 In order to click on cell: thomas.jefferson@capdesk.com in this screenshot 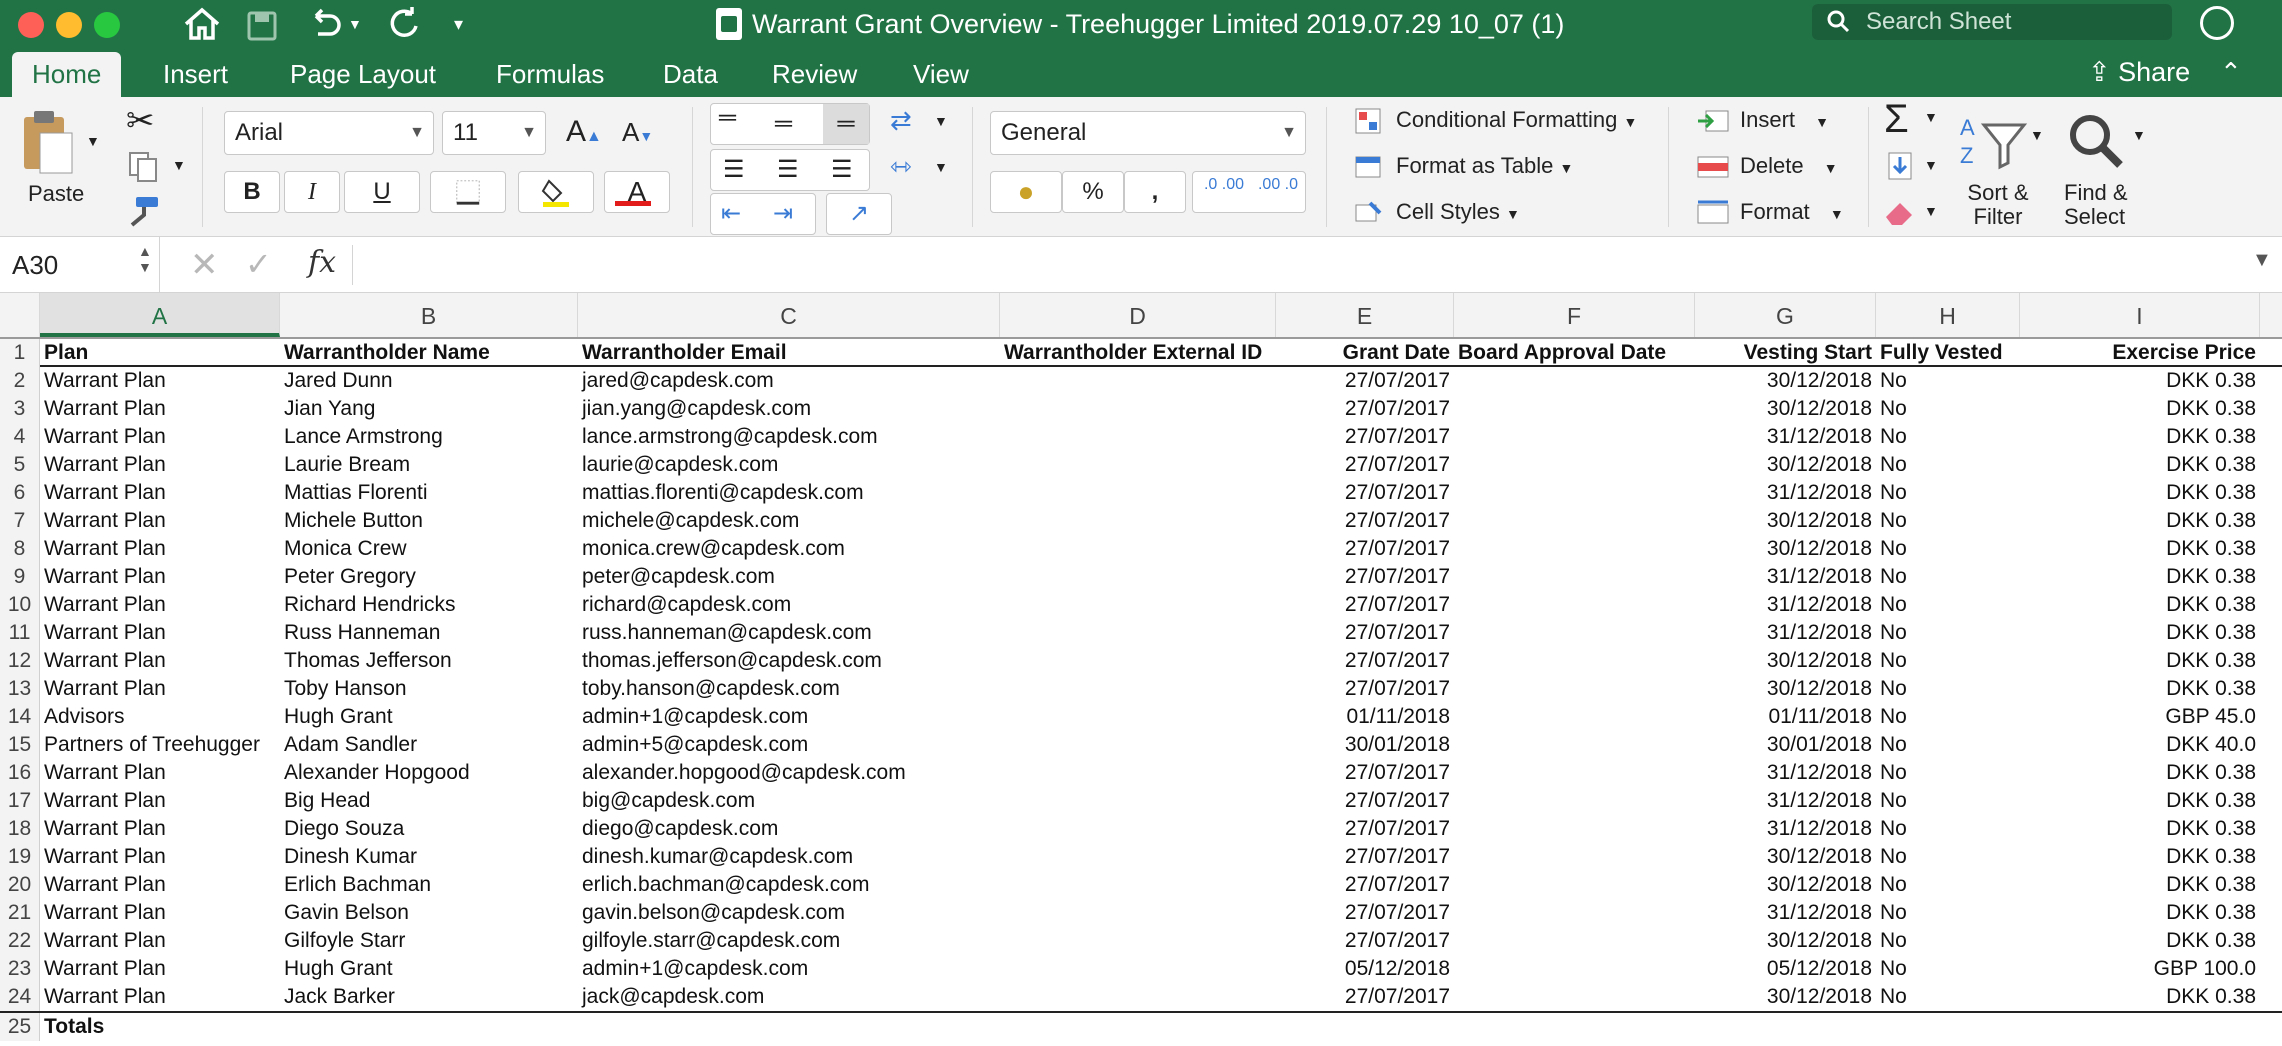, I will do `click(789, 661)`.